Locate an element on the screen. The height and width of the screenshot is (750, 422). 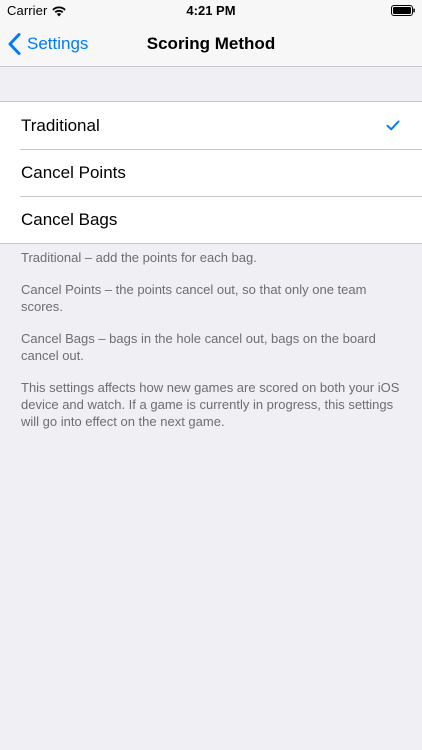
battery-icon is located at coordinates (403, 10).